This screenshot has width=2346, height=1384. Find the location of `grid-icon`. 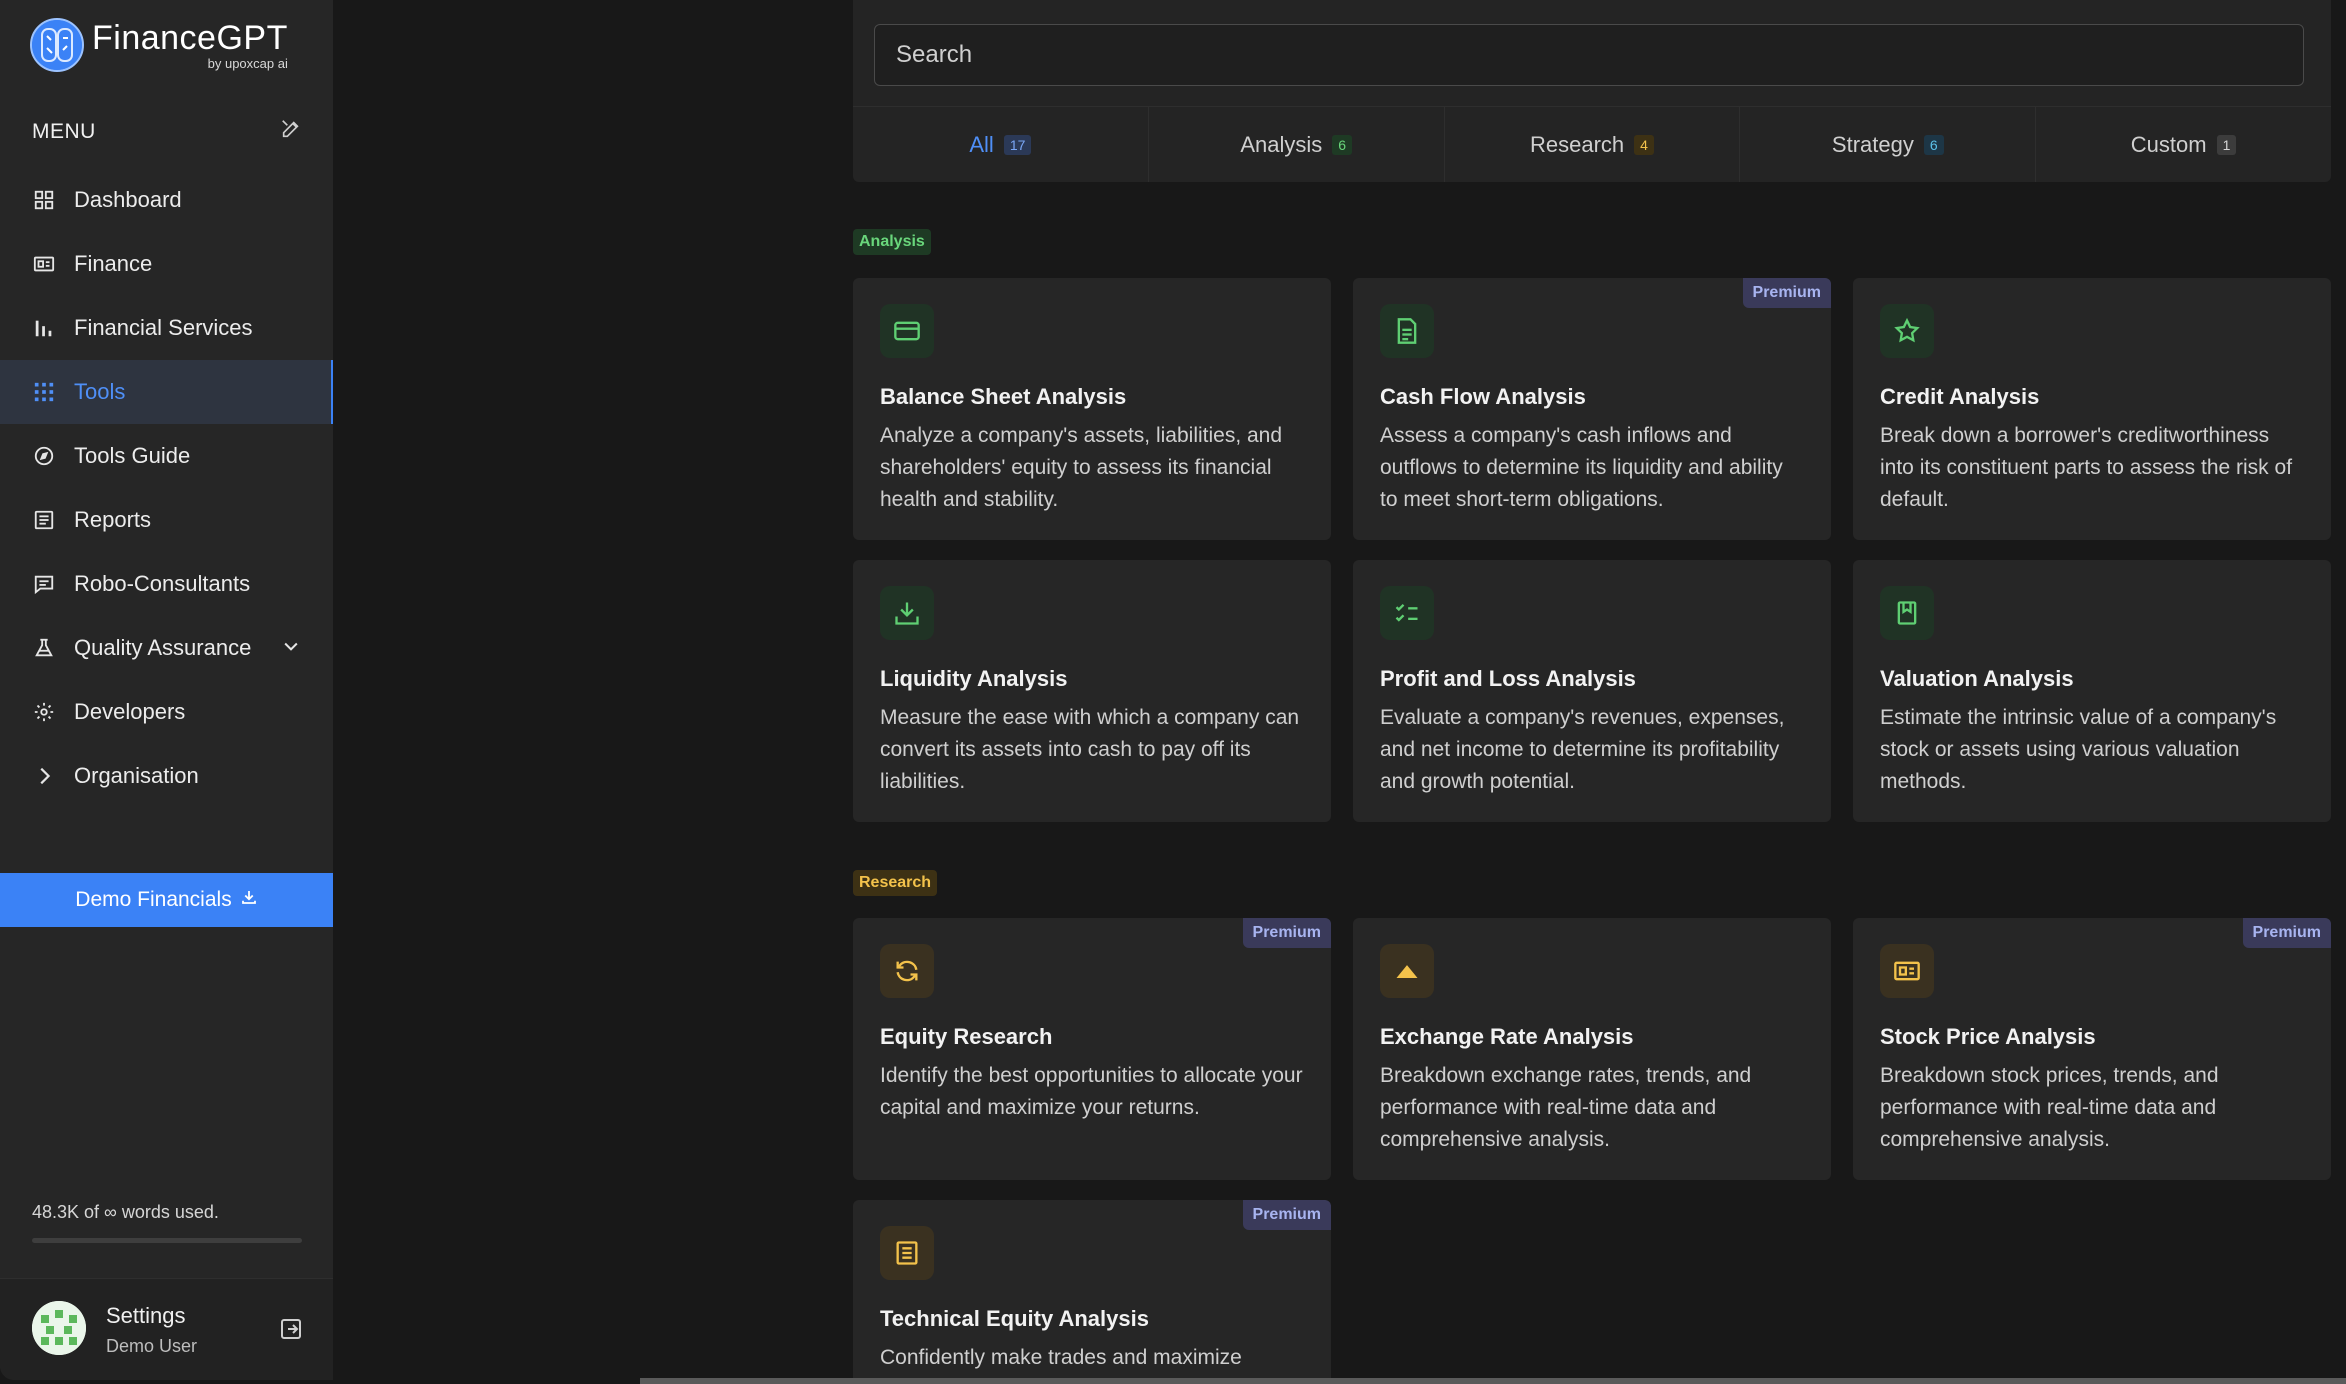

grid-icon is located at coordinates (44, 200).